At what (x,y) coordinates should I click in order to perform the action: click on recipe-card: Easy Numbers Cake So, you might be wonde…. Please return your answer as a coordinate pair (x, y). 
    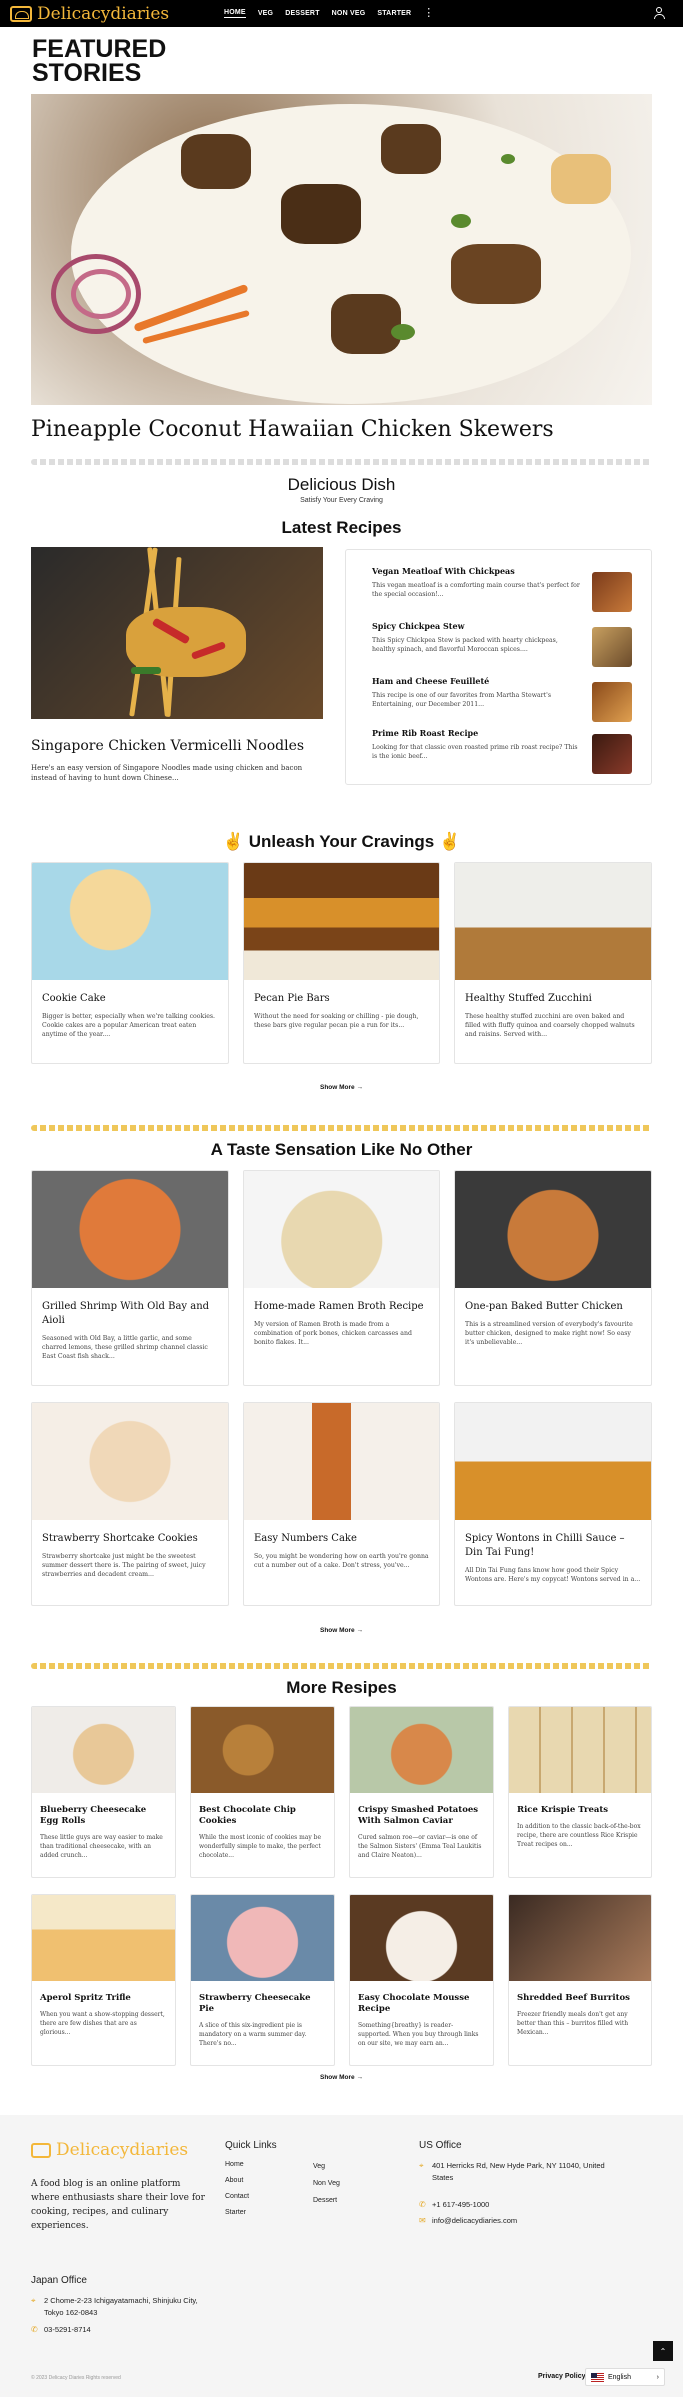
    Looking at the image, I should click on (341, 1504).